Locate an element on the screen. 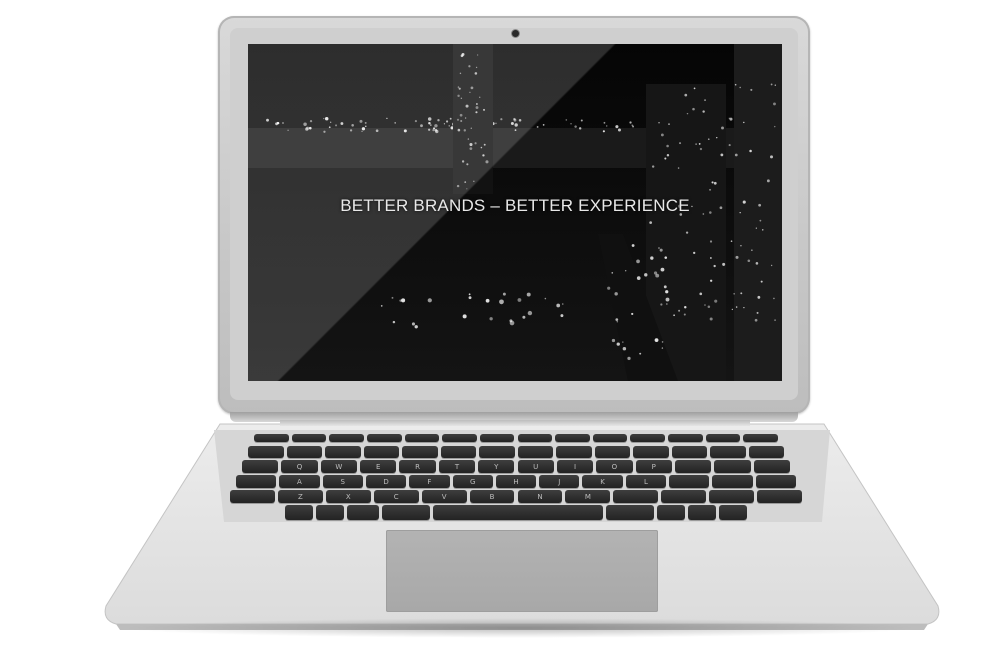 The width and height of the screenshot is (1000, 665). key: B is located at coordinates (492, 496).